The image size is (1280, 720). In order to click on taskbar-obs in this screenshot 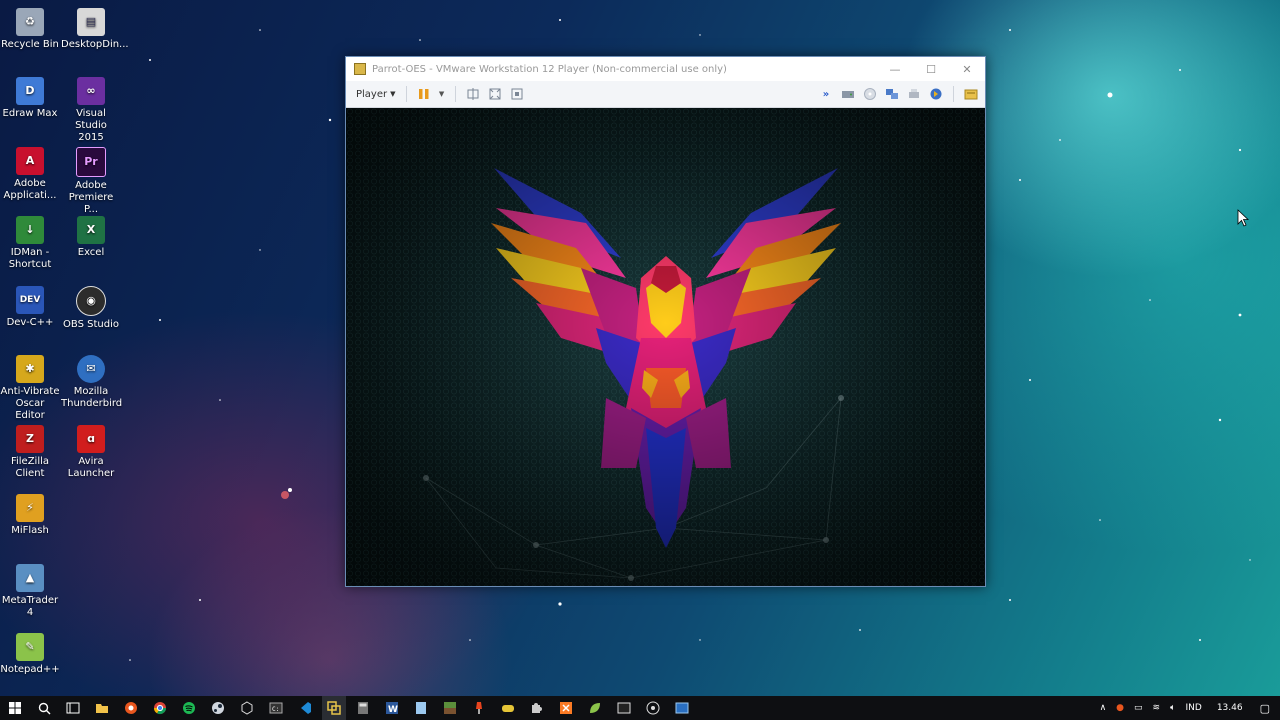, I will do `click(653, 708)`.